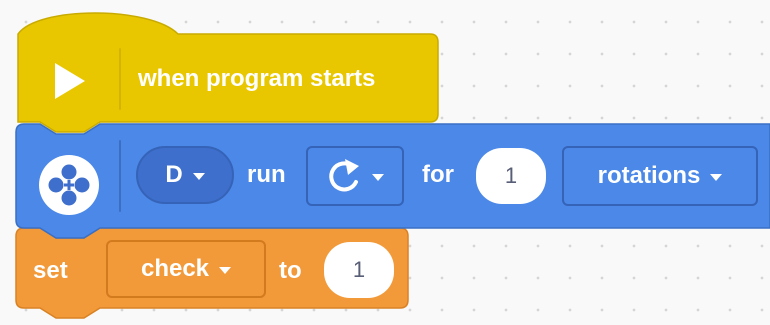 The image size is (770, 325). I want to click on port-dropdown-value: D, so click(174, 174).